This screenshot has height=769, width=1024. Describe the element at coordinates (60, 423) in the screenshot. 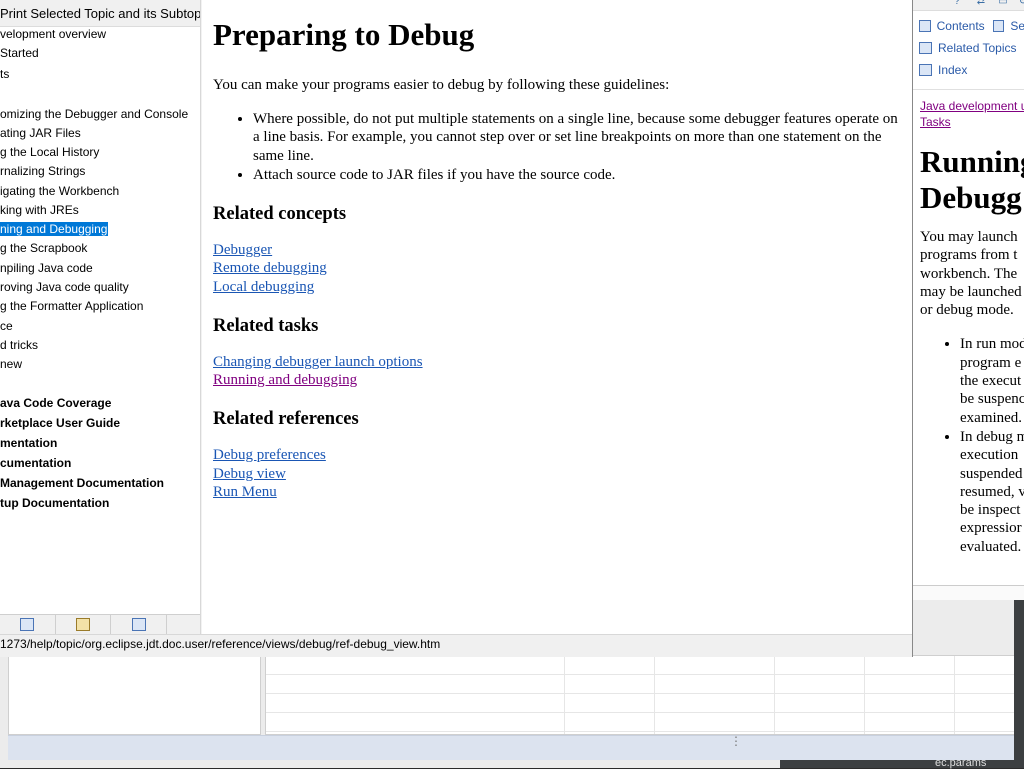

I see `toc-item: rketplace User Guide` at that location.